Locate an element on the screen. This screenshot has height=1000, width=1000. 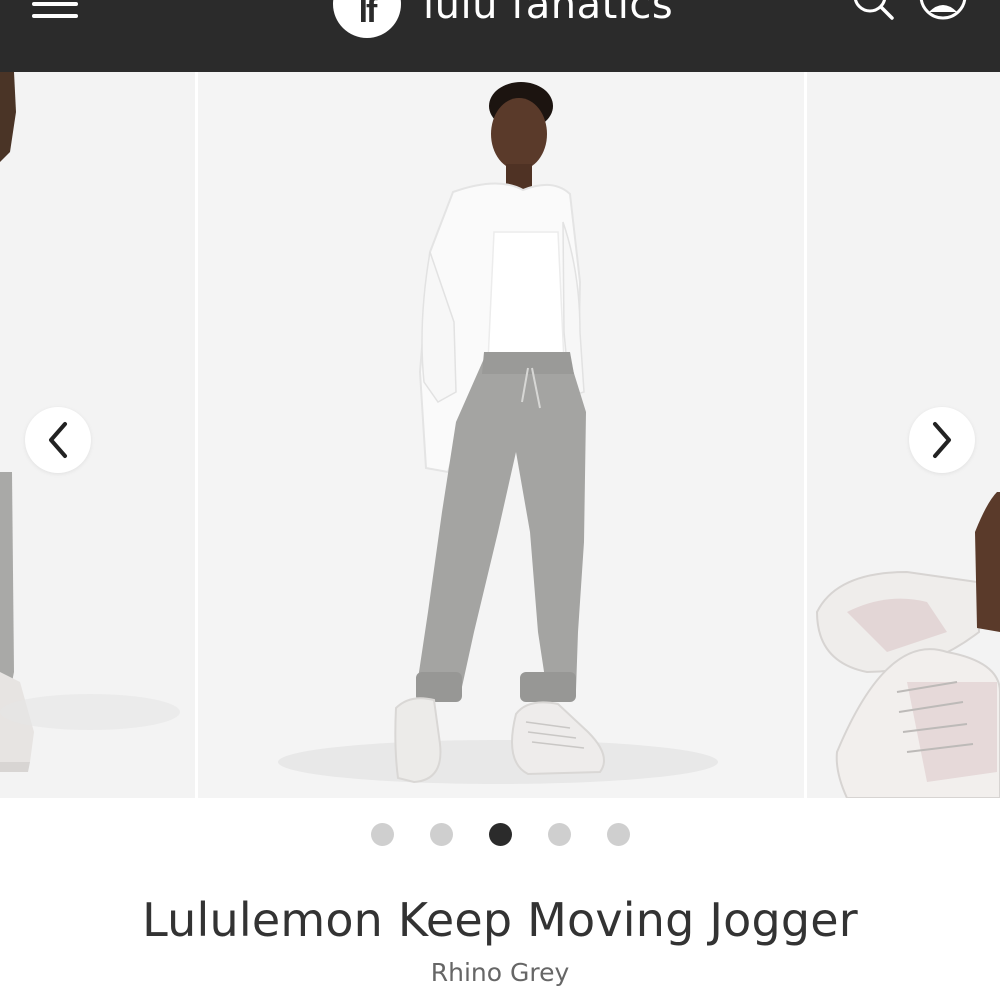
pagination-dot-3-active is located at coordinates (500, 834).